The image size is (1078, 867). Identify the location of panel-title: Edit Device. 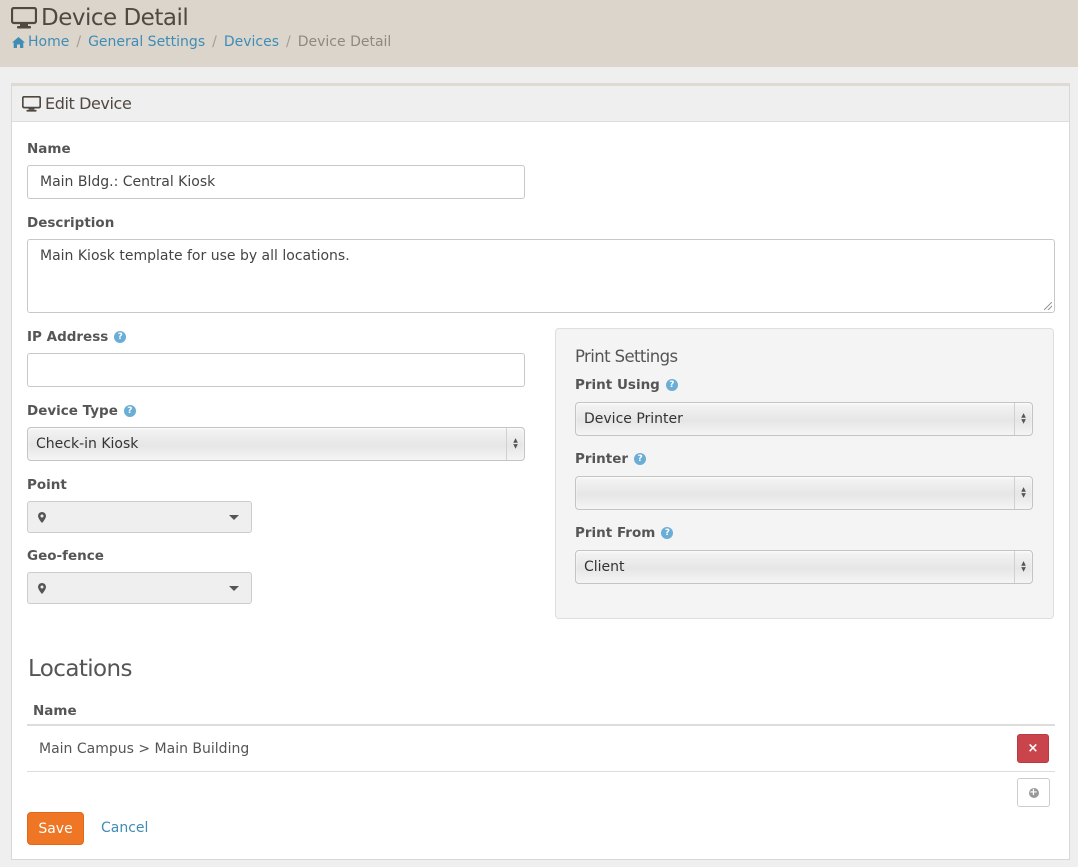
(88, 103).